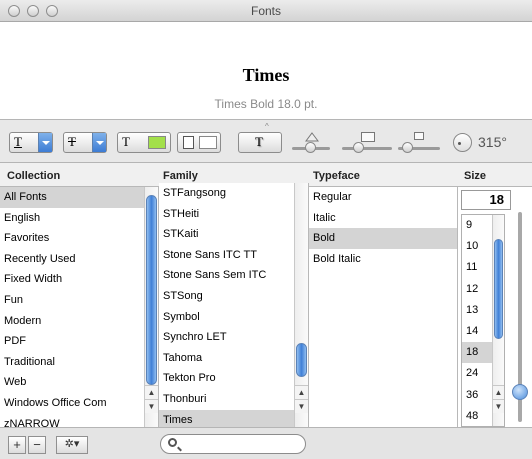 This screenshot has height=459, width=532. I want to click on text-color-icon: T, so click(126, 141).